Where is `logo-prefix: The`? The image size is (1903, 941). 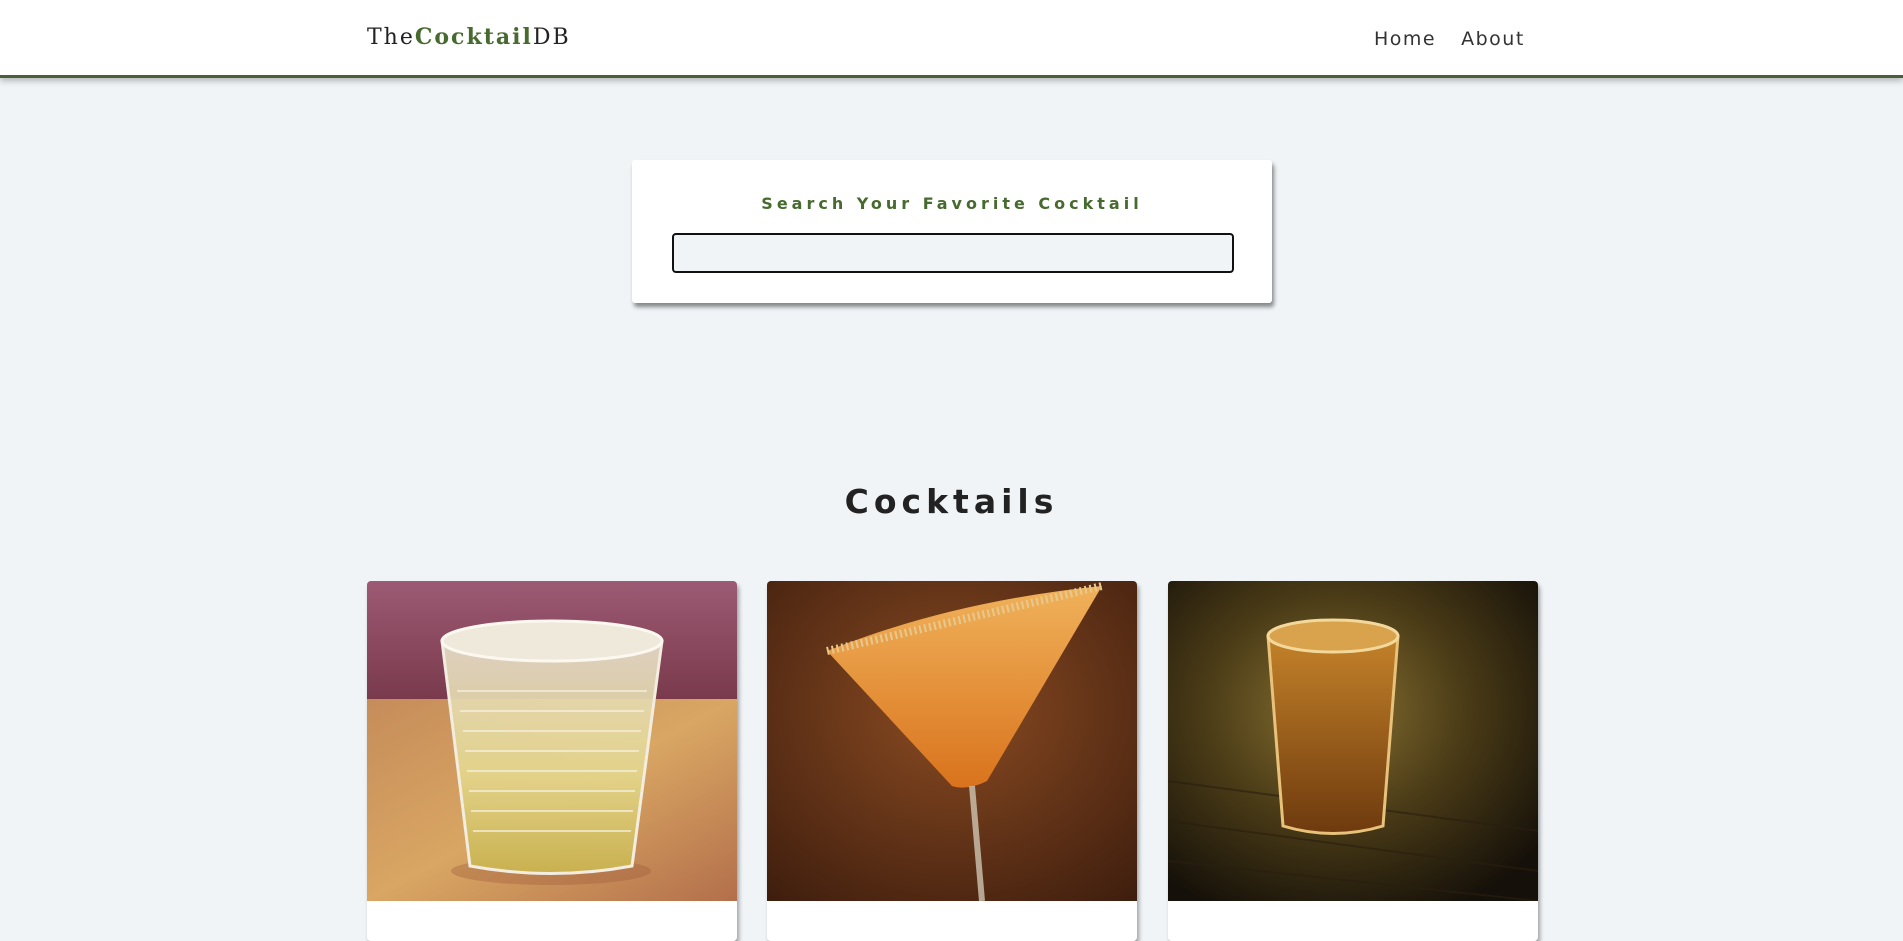
logo-prefix: The is located at coordinates (391, 37).